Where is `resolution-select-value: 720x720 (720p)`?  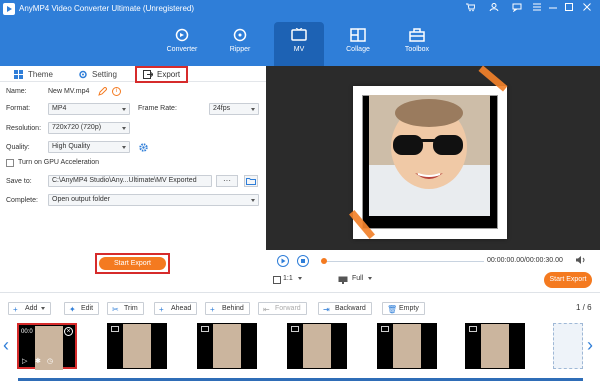 resolution-select-value: 720x720 (720p) is located at coordinates (77, 127).